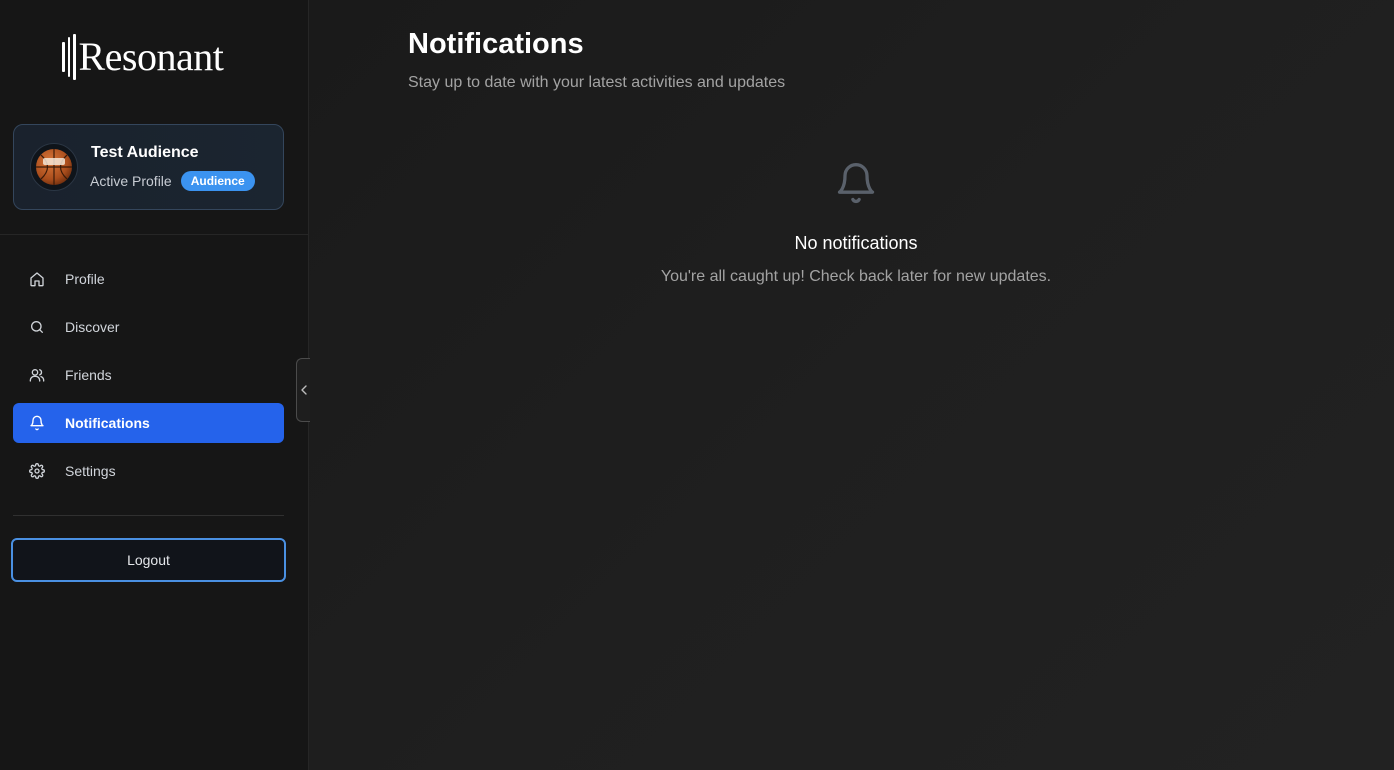 The height and width of the screenshot is (770, 1394). Describe the element at coordinates (496, 44) in the screenshot. I see `page-title: Notifications` at that location.